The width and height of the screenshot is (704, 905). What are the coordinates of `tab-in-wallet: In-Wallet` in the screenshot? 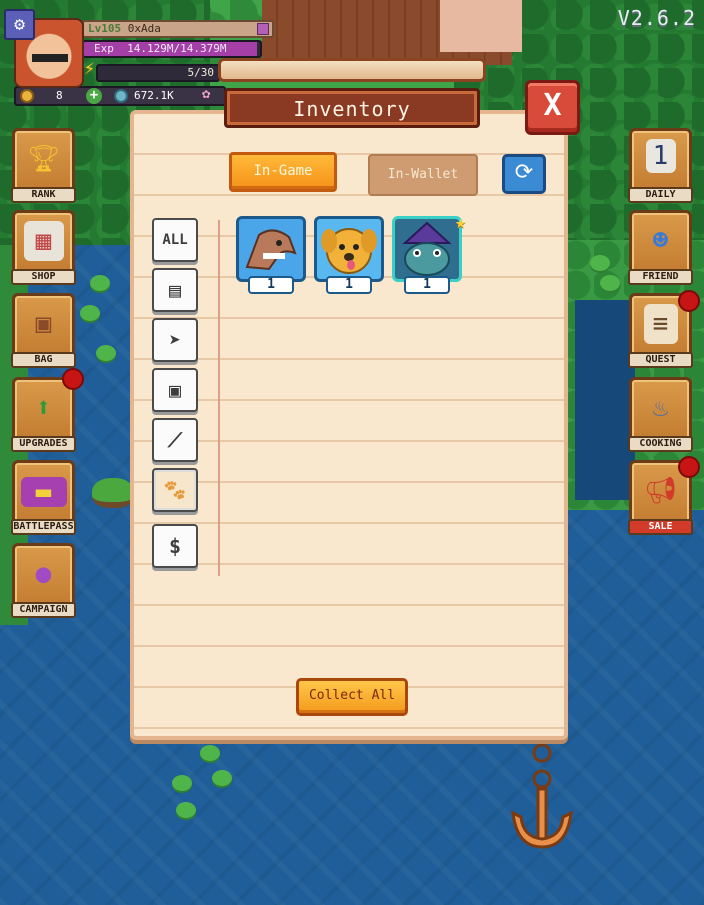 It's located at (423, 175).